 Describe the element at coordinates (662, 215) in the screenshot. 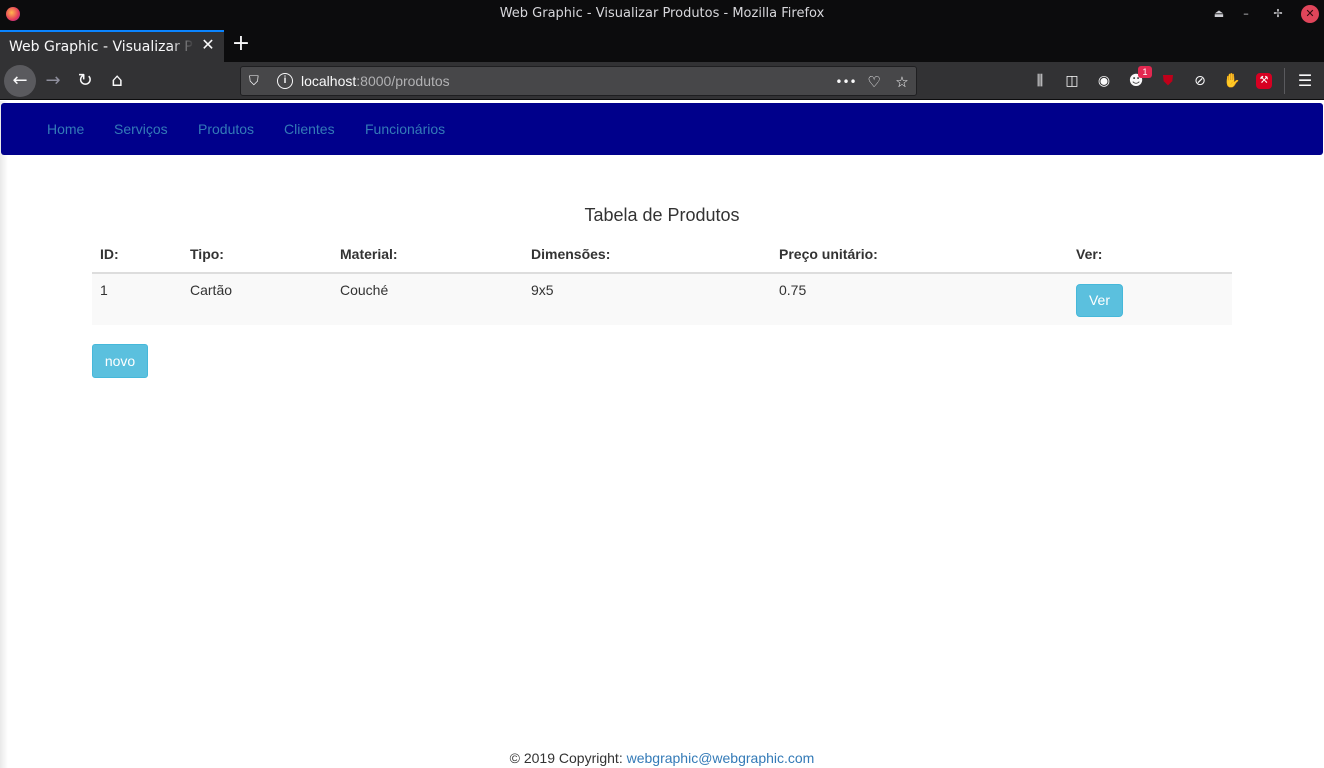

I see `table-caption: Tabela de Produtos` at that location.